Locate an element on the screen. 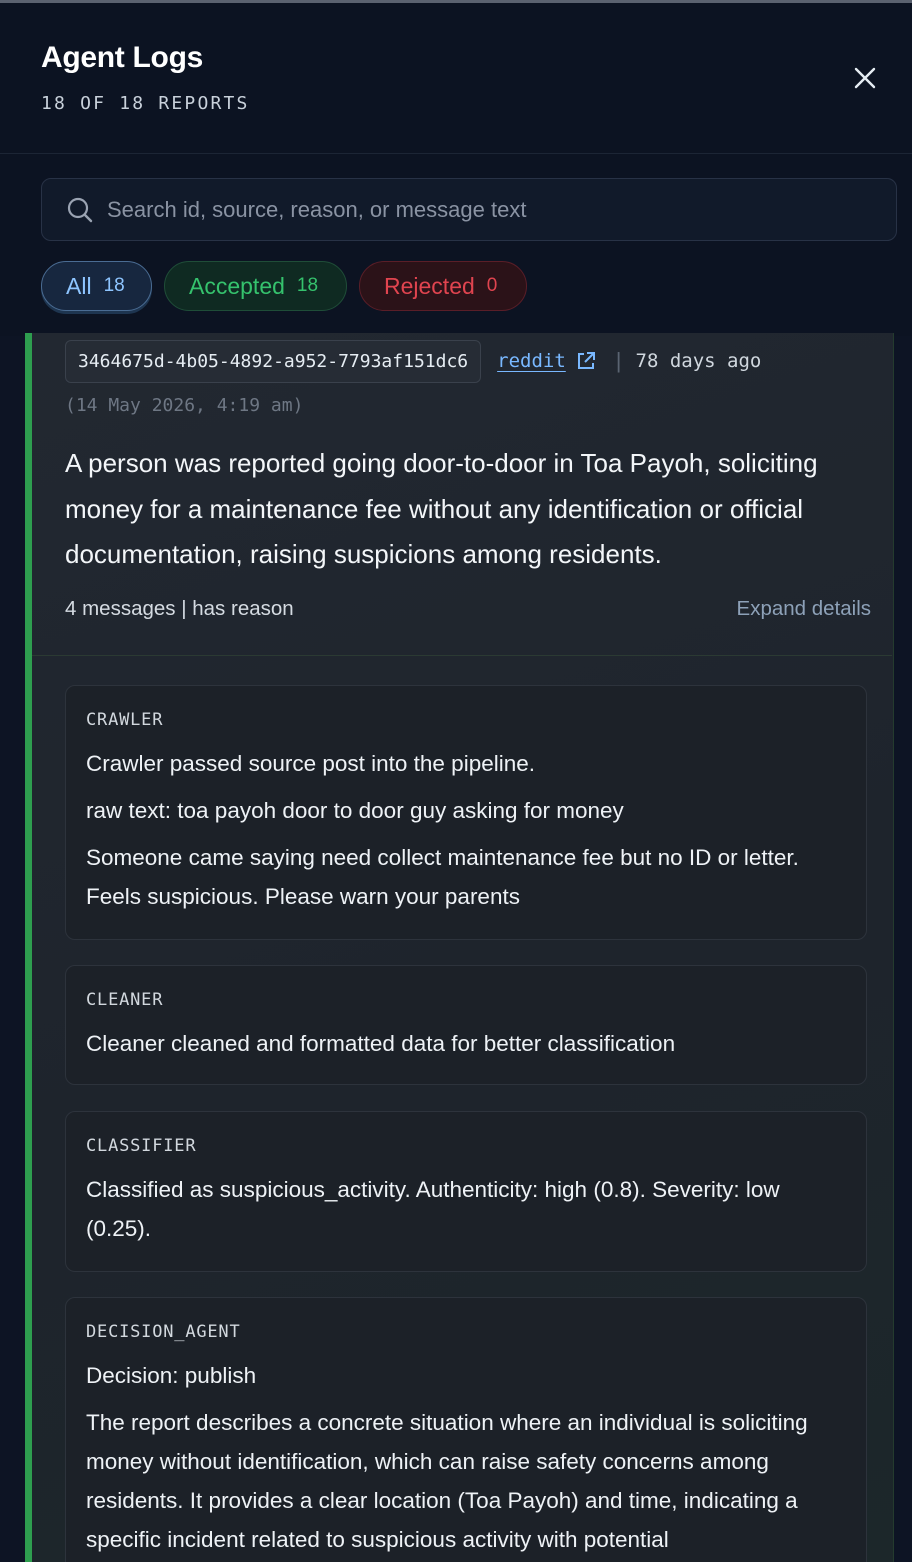 Image resolution: width=912 pixels, height=1562 pixels. close-button is located at coordinates (865, 80).